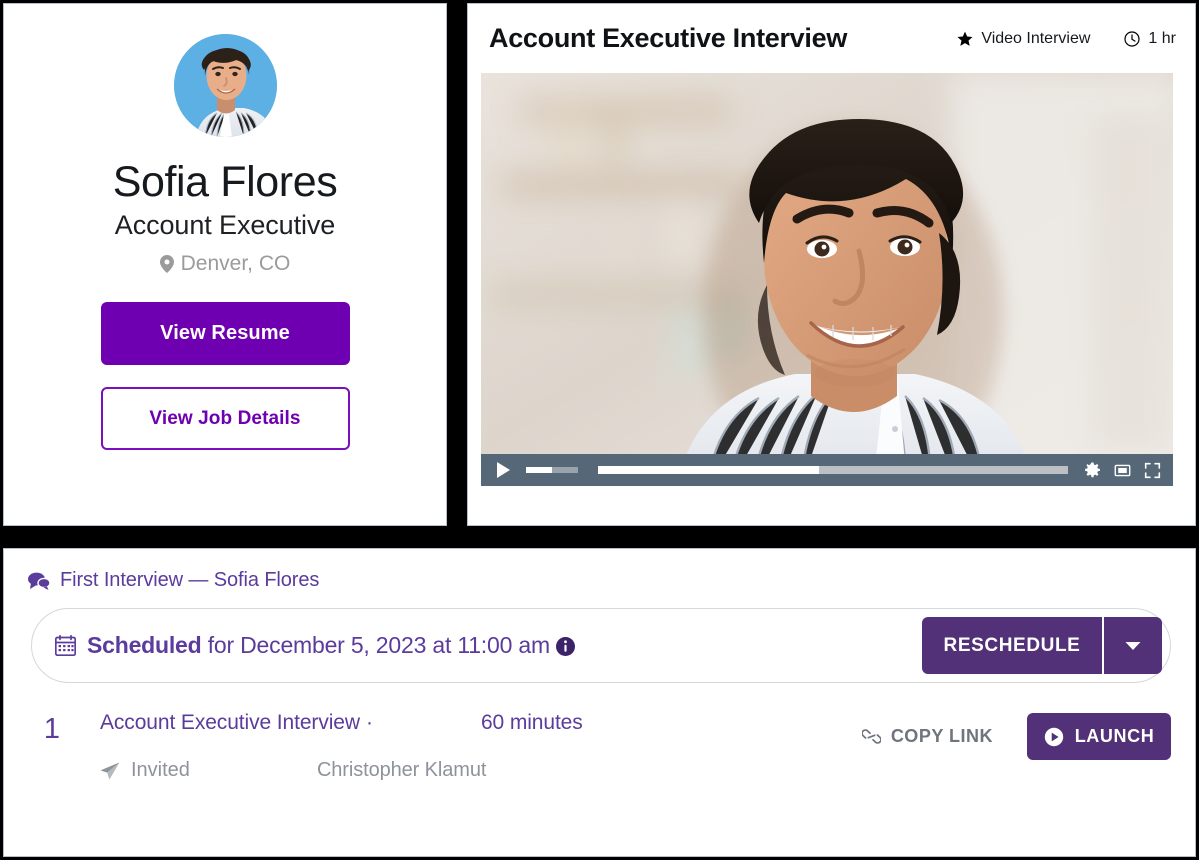 The image size is (1199, 860). I want to click on schedule-status-bold: Scheduled, so click(144, 645).